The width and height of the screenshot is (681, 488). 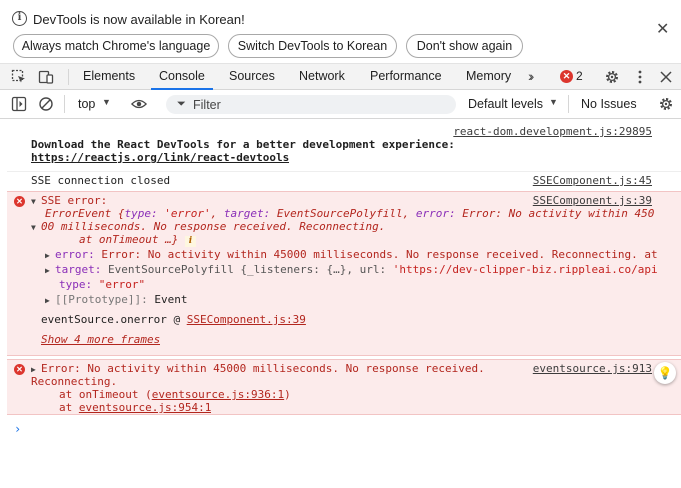 What do you see at coordinates (46, 77) in the screenshot?
I see `device-toolbar-icon` at bounding box center [46, 77].